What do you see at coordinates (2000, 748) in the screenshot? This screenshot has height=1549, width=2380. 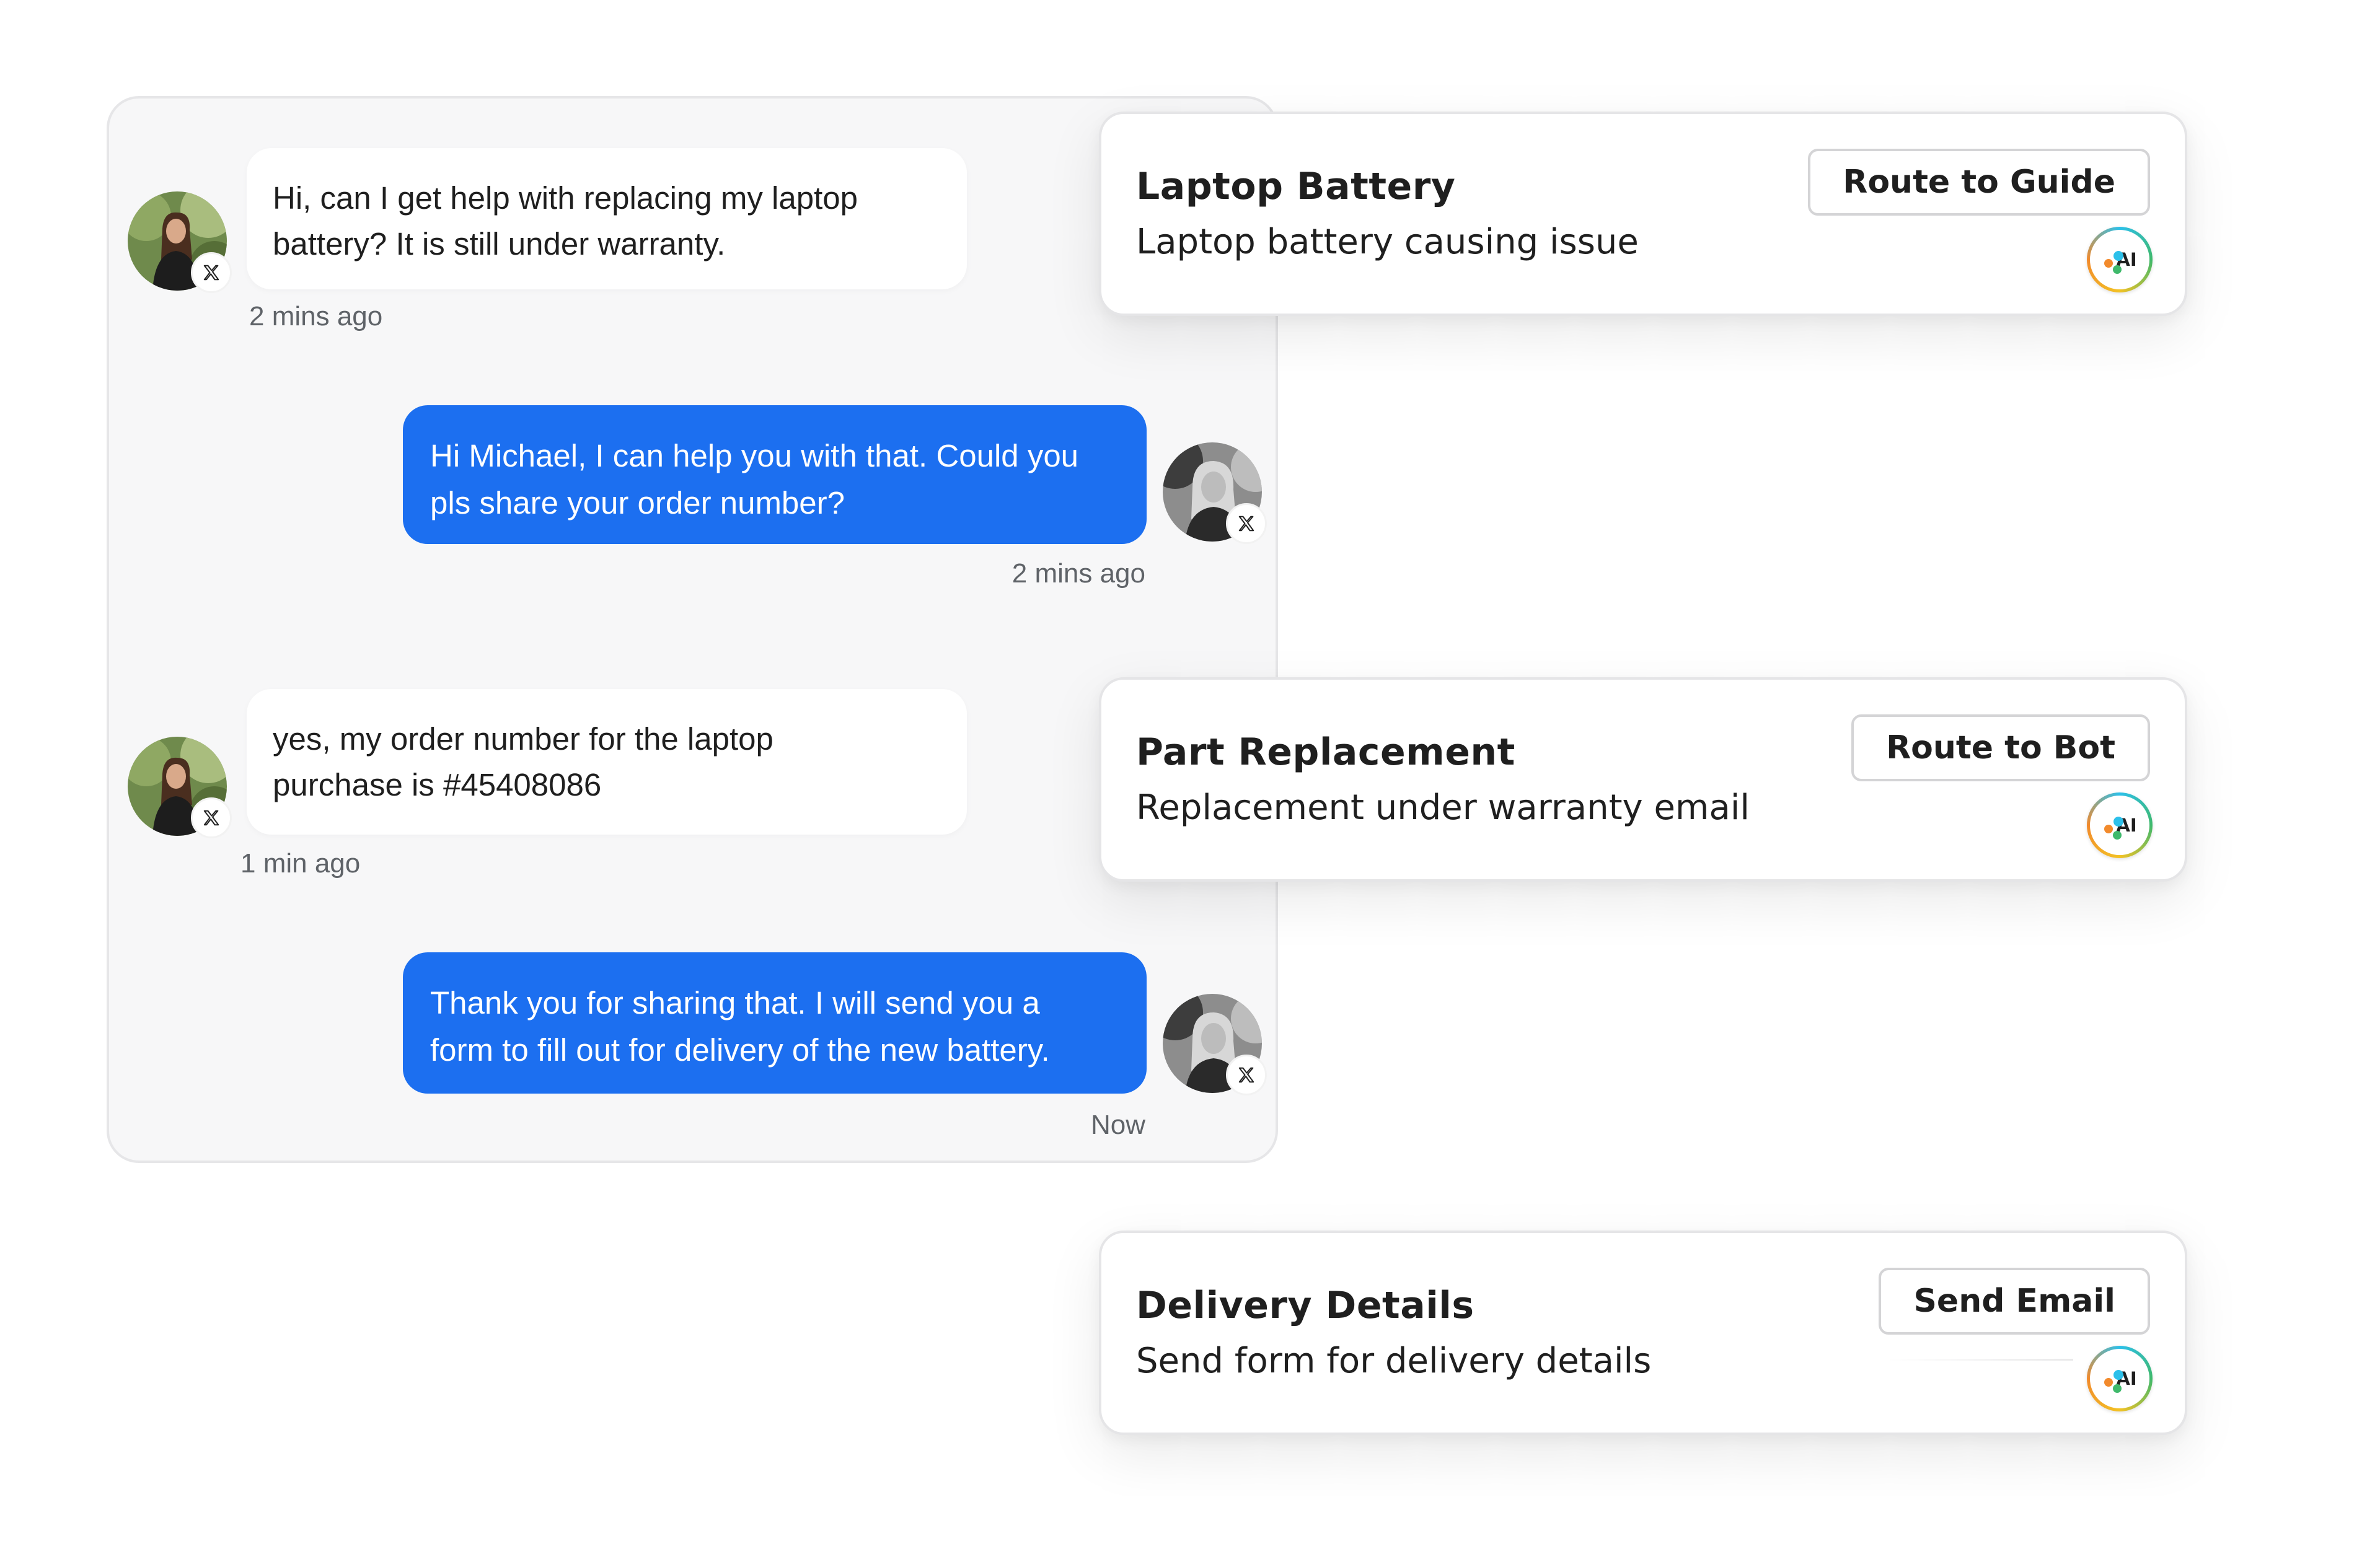 I see `route-to-bot-button: Route to Bot` at bounding box center [2000, 748].